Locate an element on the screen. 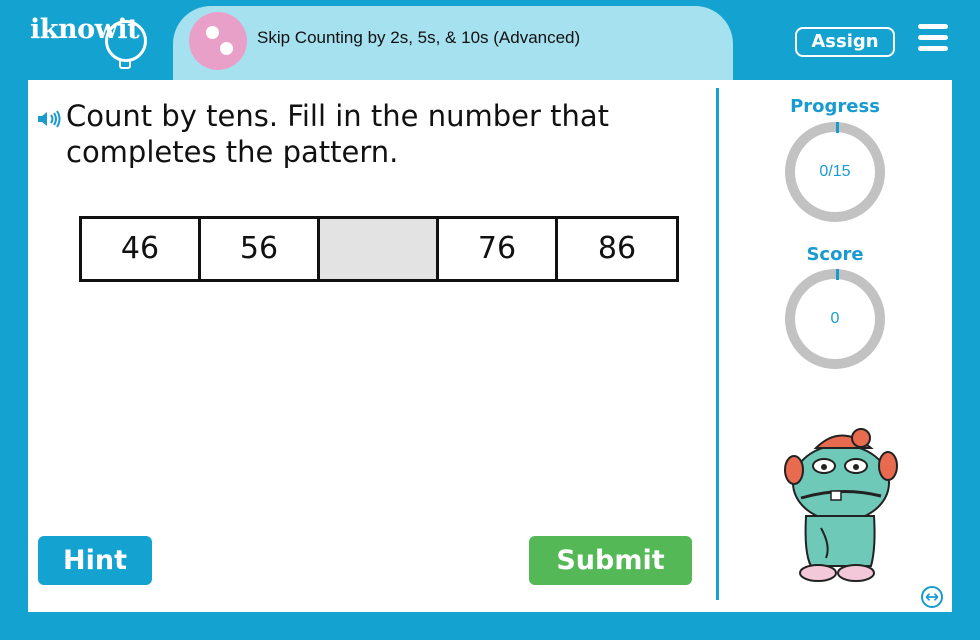  pattern-cell: 46 is located at coordinates (141, 249).